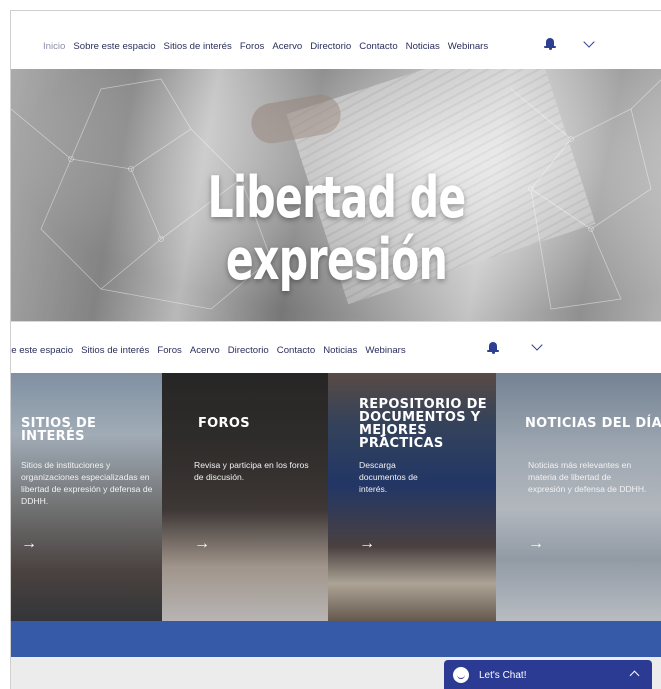 Image resolution: width=661 pixels, height=689 pixels. What do you see at coordinates (503, 675) in the screenshot?
I see `chat-label: Let's Chat!` at bounding box center [503, 675].